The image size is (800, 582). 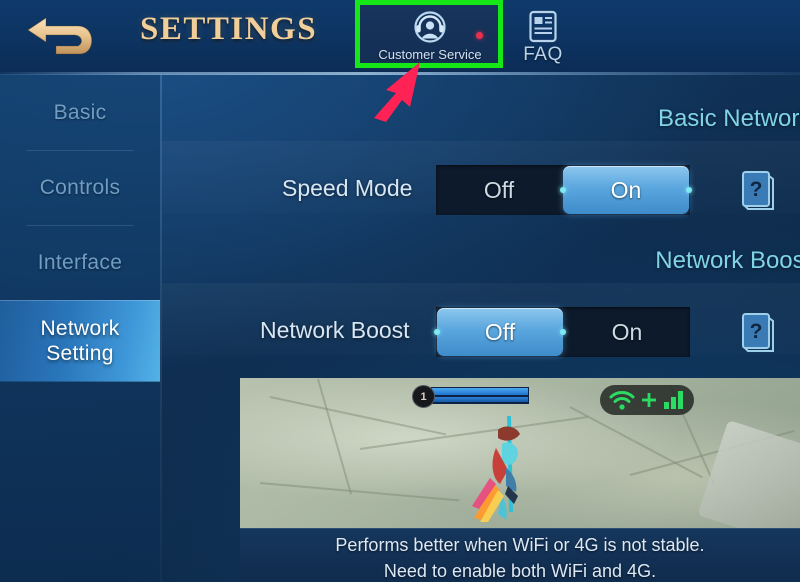 I want to click on section-heading-network-boost: Network Boost S, so click(x=727, y=260).